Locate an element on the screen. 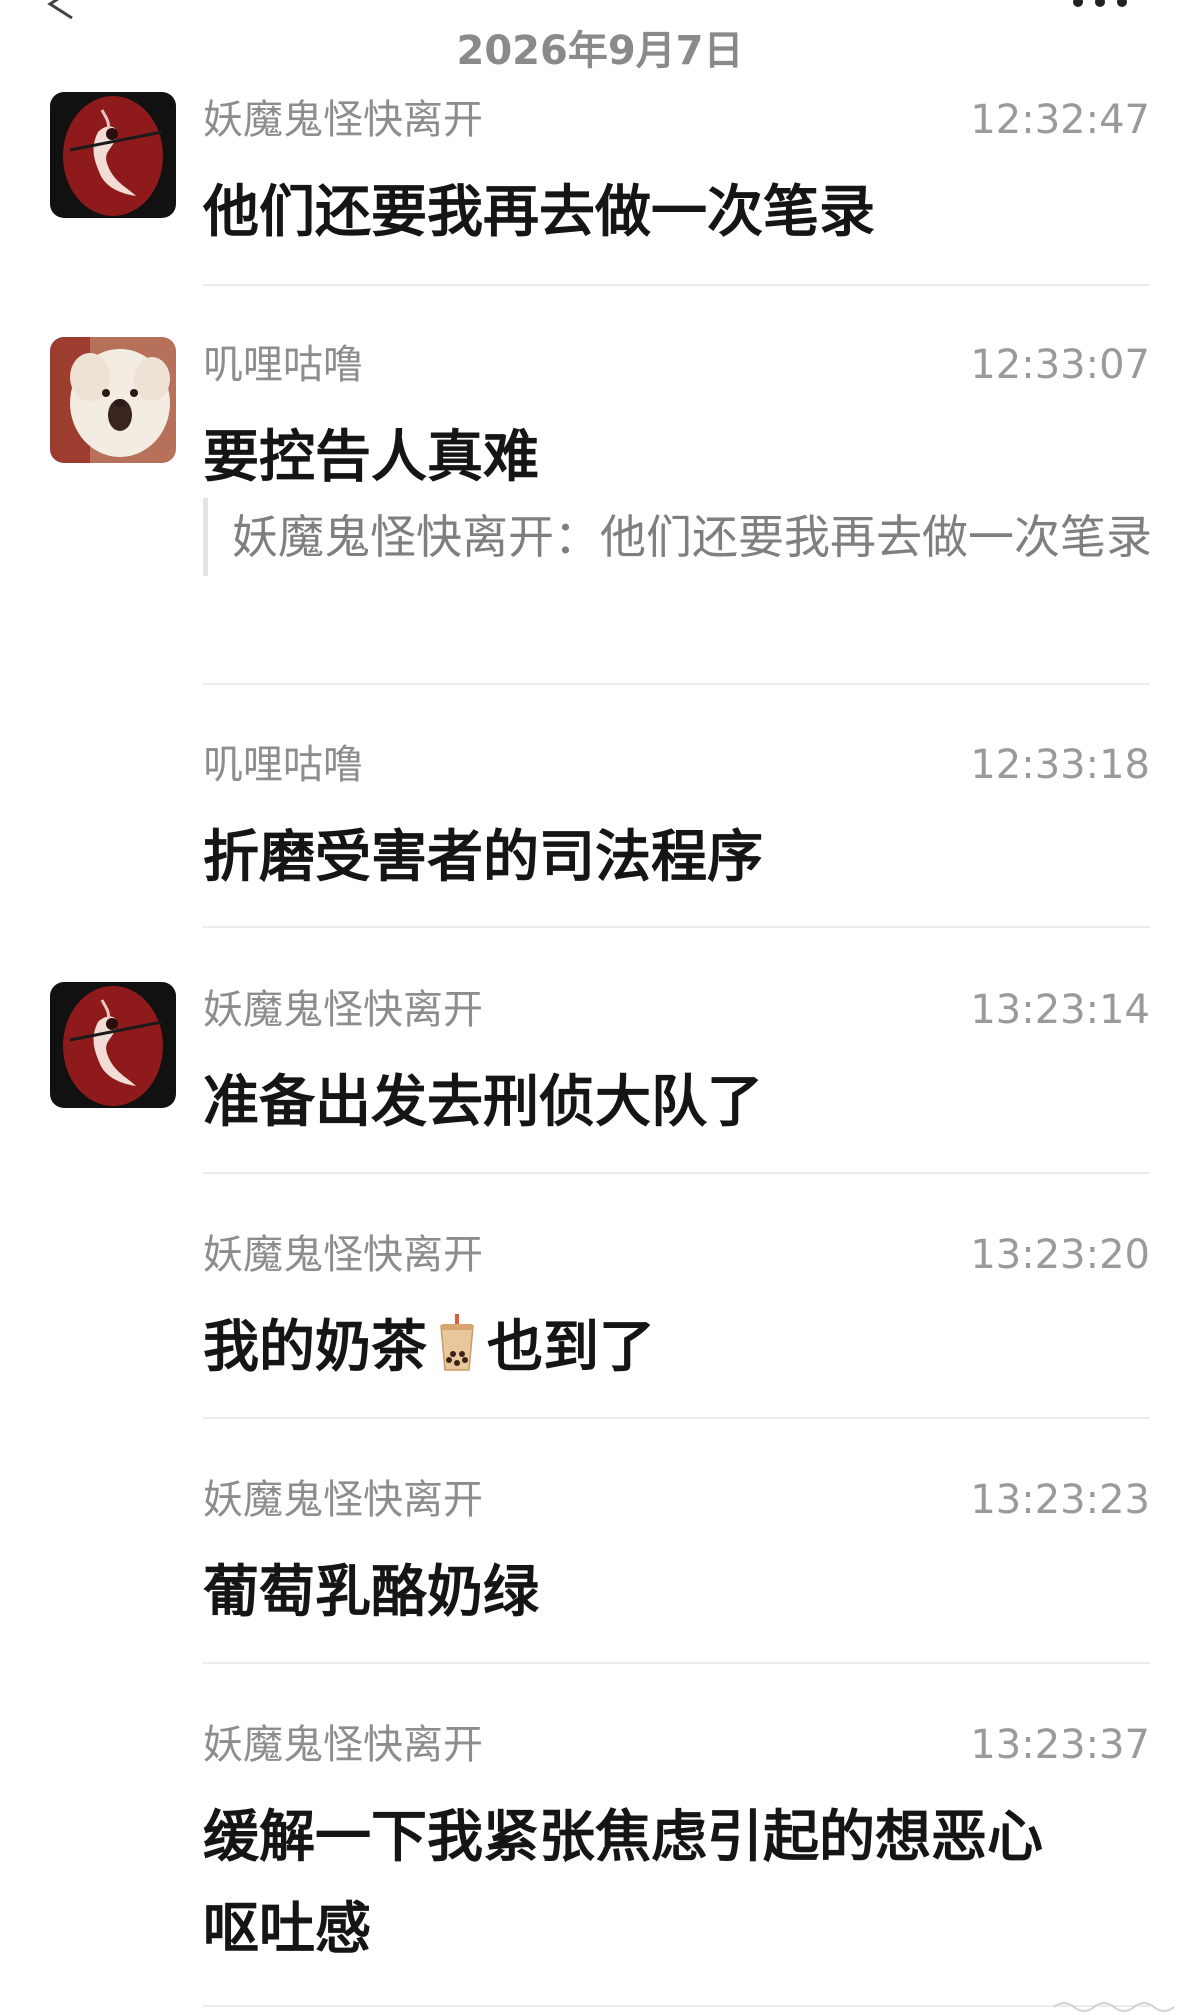 This screenshot has width=1200, height=2015. message-text: 我的奶茶 也到了 is located at coordinates (653, 1348).